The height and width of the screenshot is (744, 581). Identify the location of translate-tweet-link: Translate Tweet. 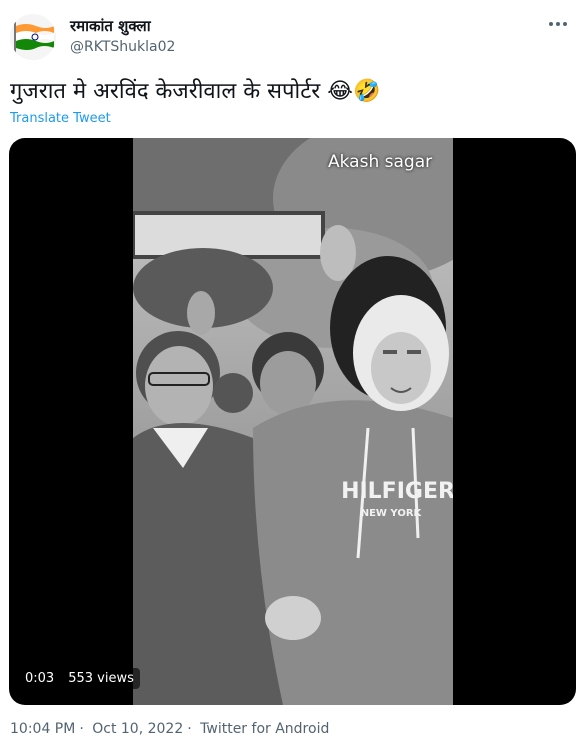
(60, 118).